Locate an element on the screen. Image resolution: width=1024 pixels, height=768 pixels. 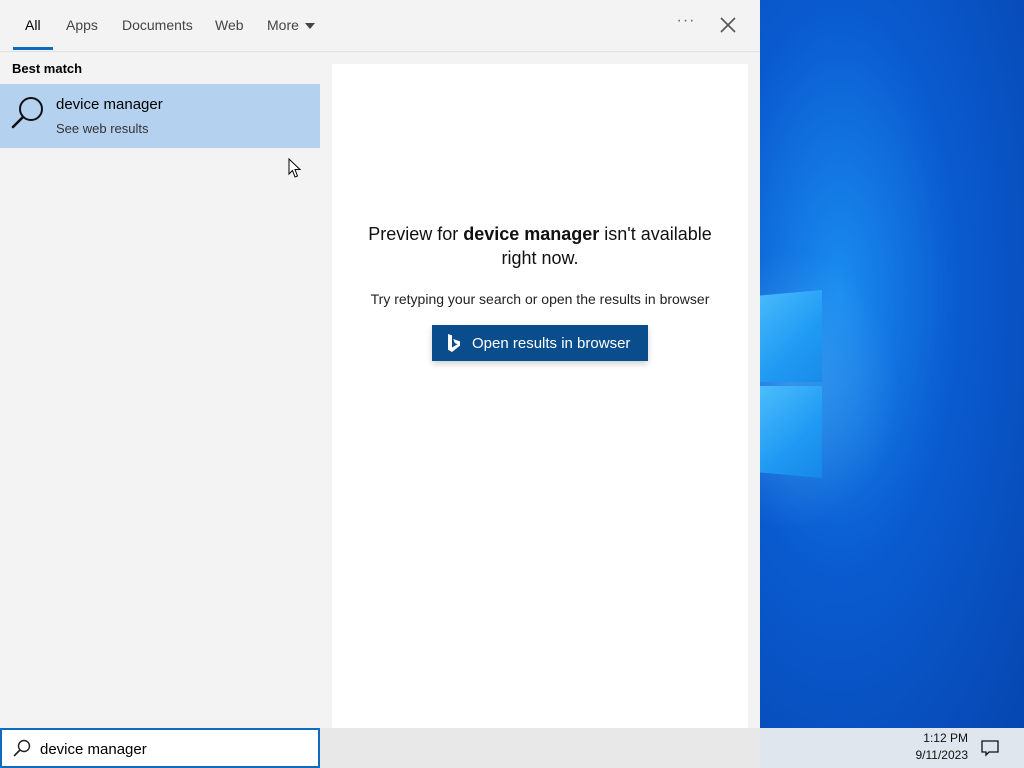
search-input is located at coordinates (175, 749).